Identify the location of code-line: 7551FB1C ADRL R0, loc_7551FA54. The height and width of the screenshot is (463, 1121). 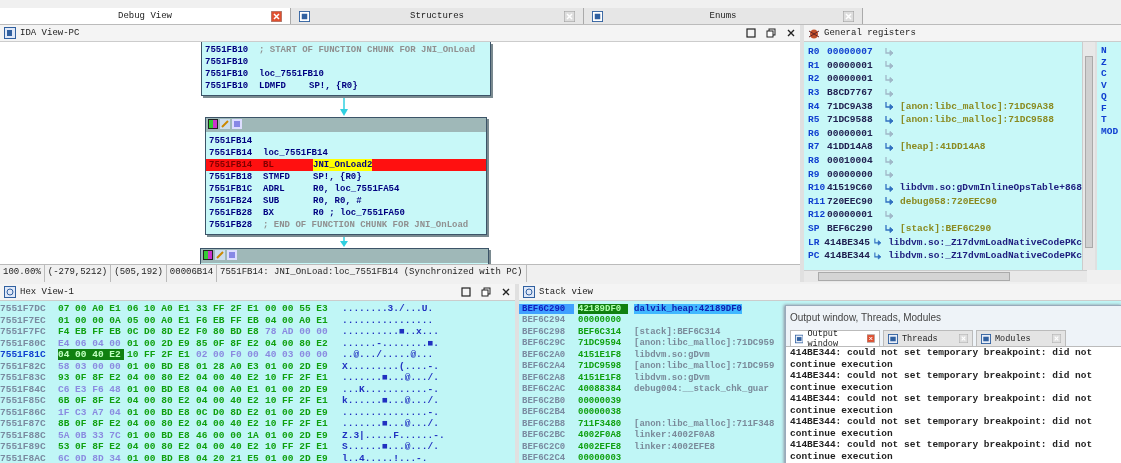
(346, 189).